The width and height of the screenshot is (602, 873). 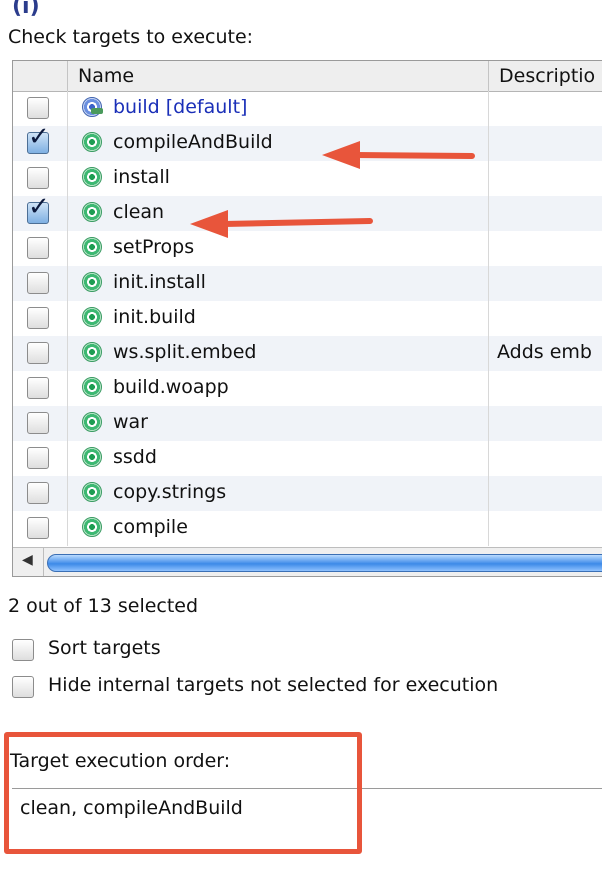 I want to click on target-name: install, so click(x=141, y=177).